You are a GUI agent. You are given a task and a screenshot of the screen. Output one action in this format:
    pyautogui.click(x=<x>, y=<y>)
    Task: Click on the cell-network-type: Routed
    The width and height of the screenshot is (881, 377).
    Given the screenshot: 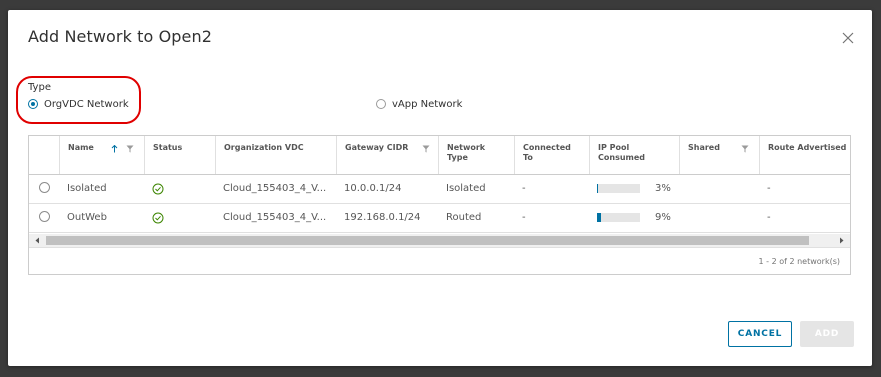 What is the action you would take?
    pyautogui.click(x=464, y=217)
    